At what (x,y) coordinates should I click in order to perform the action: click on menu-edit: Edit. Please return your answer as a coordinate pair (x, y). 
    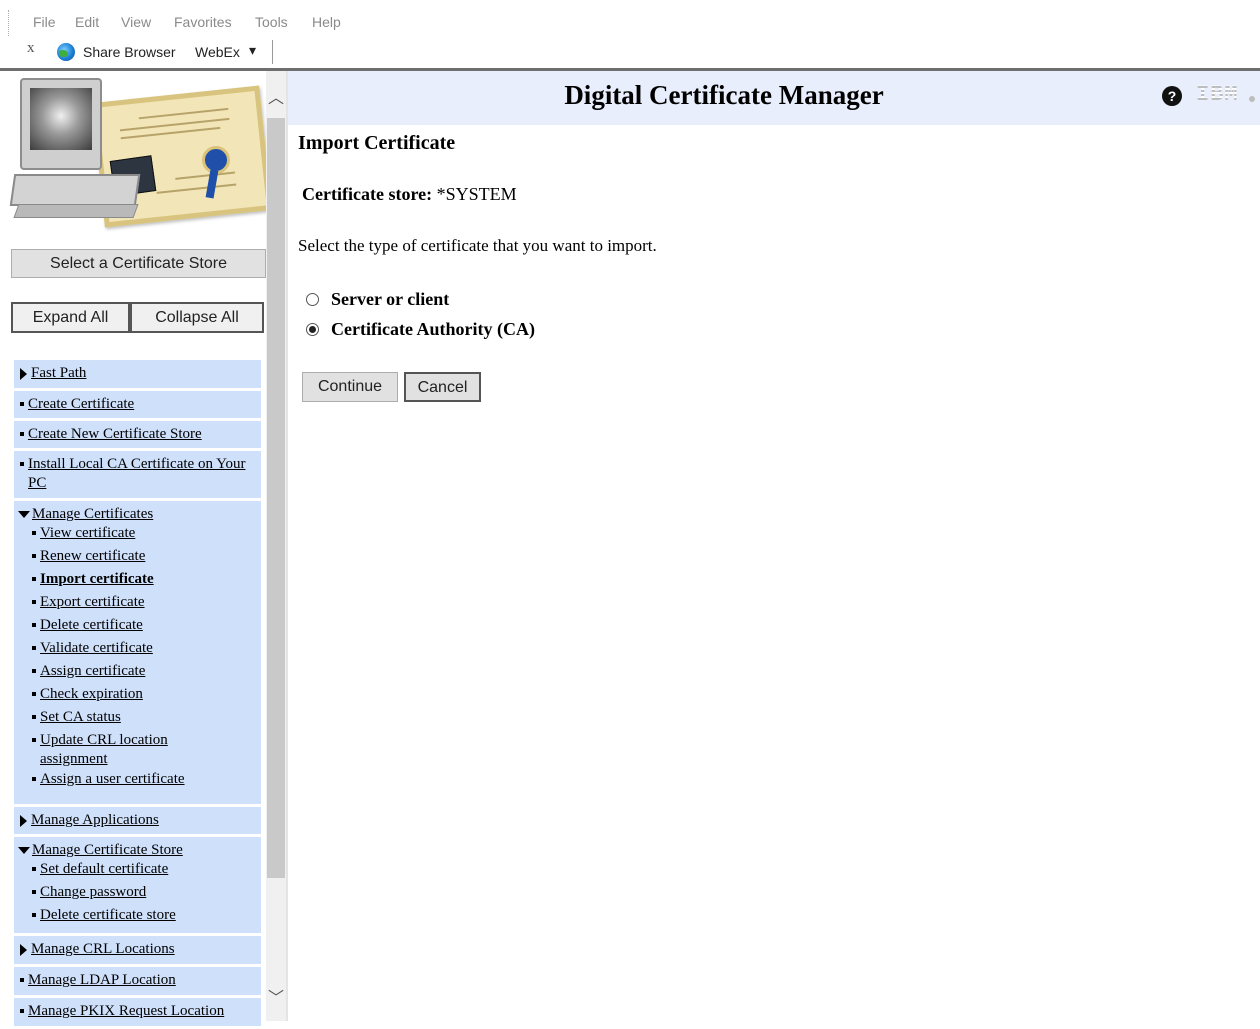
    Looking at the image, I should click on (87, 22).